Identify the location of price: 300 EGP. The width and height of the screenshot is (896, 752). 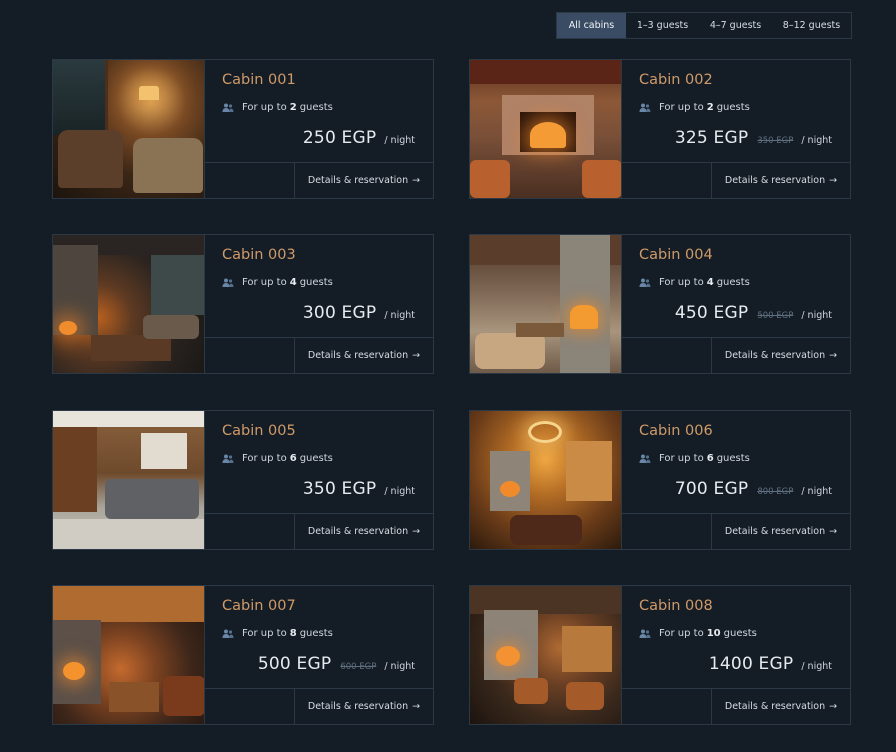
(339, 313).